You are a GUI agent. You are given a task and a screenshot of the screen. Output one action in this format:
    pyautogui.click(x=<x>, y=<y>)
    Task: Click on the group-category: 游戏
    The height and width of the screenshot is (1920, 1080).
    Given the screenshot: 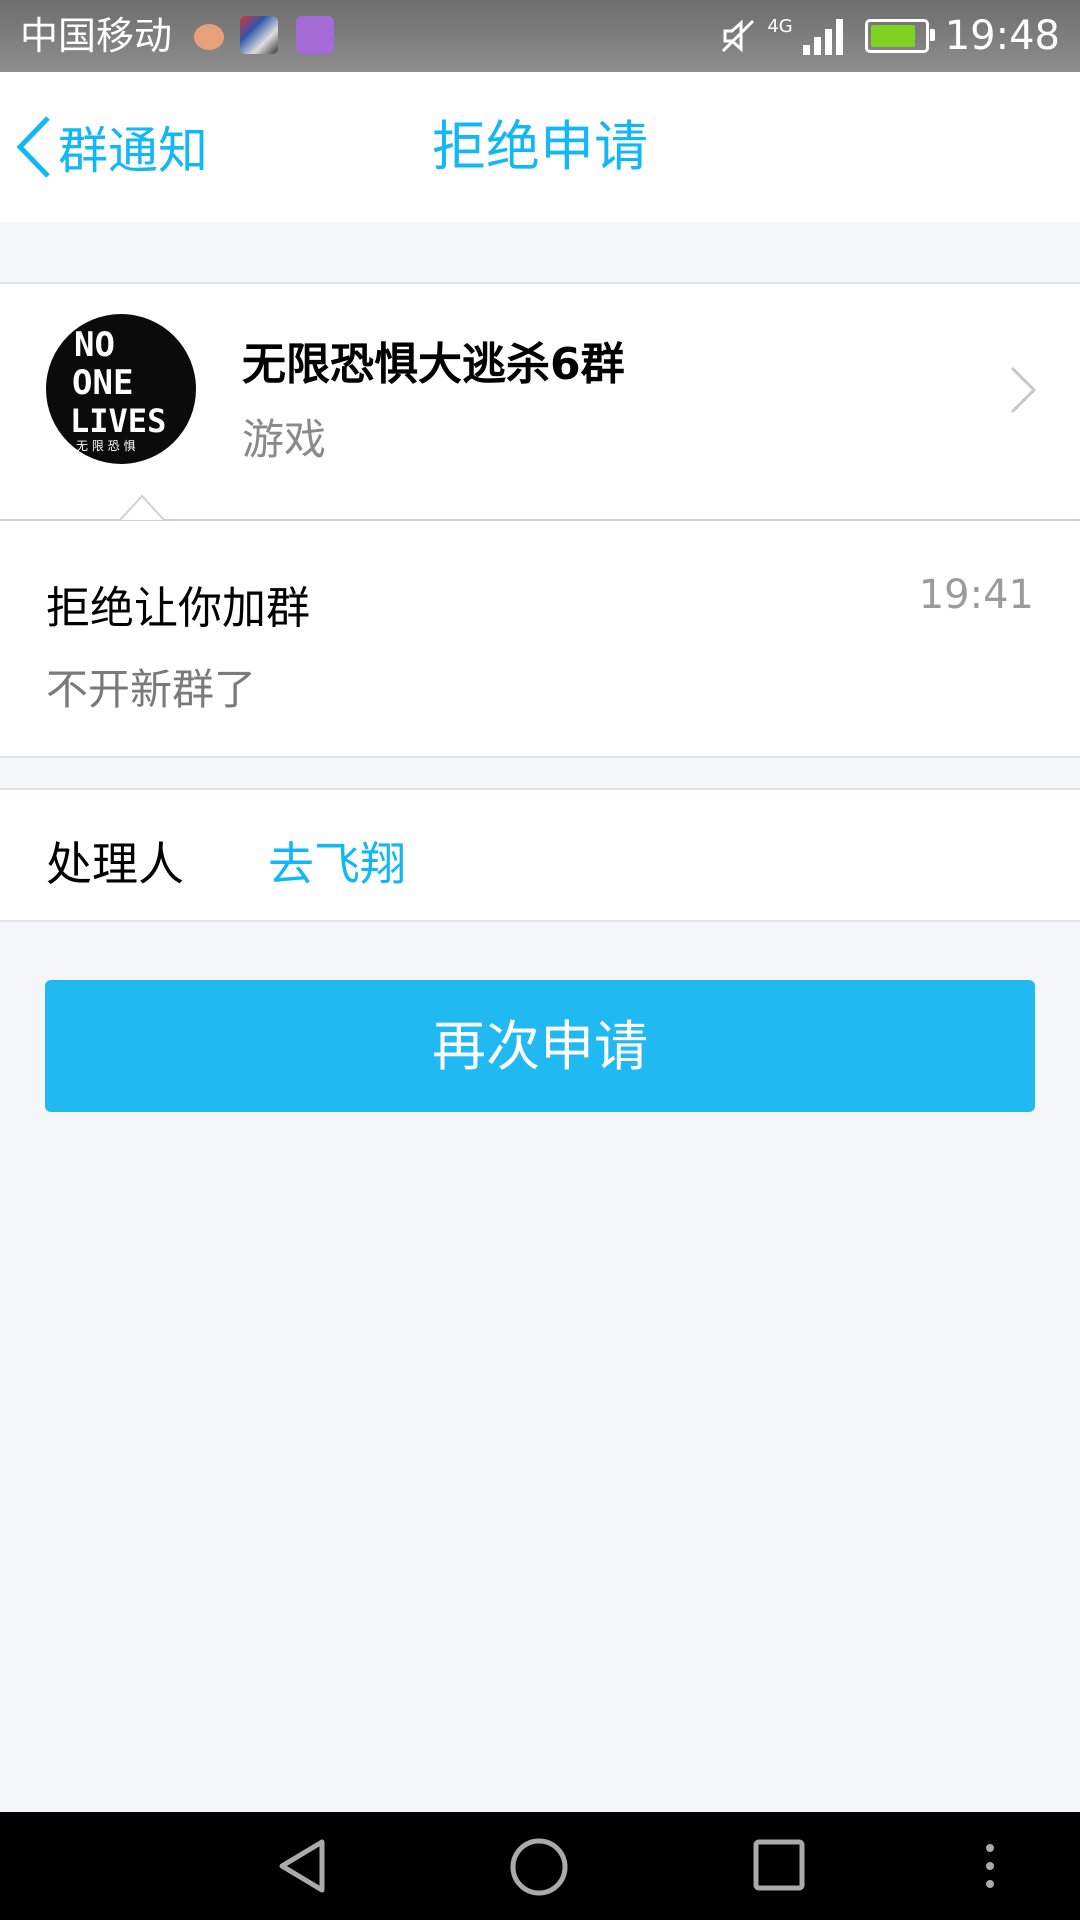 What is the action you would take?
    pyautogui.click(x=284, y=439)
    